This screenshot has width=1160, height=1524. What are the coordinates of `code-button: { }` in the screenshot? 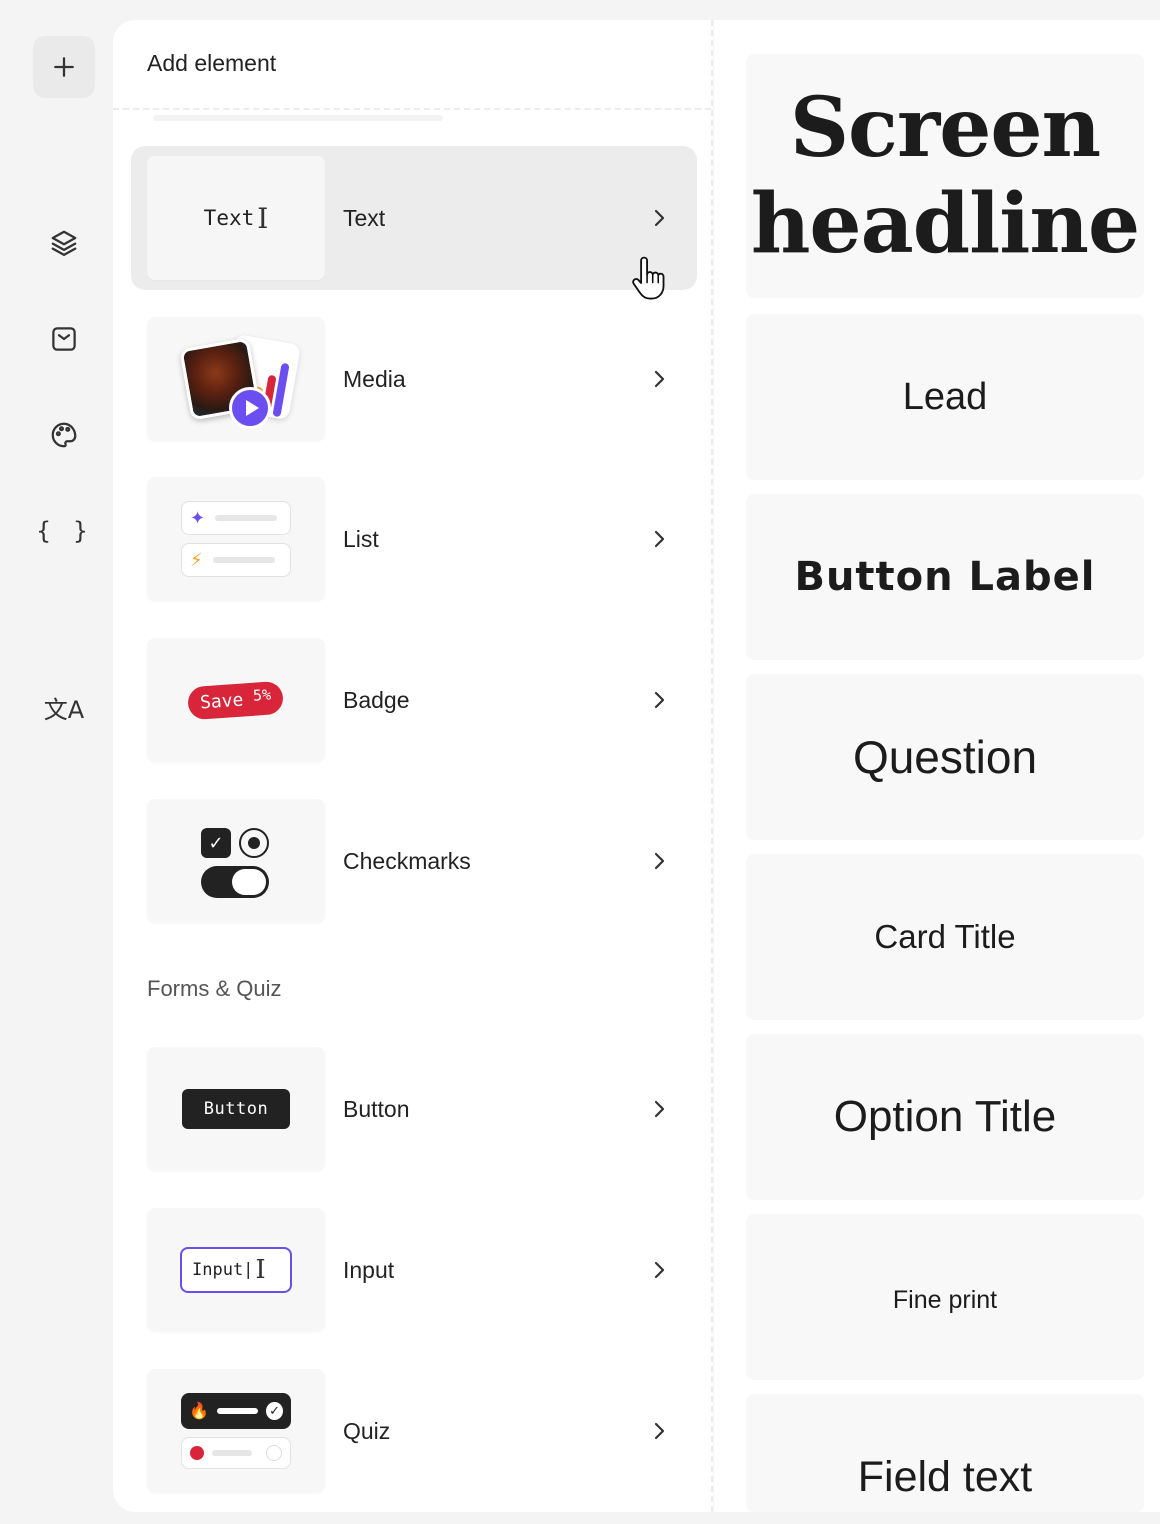 It's located at (64, 531).